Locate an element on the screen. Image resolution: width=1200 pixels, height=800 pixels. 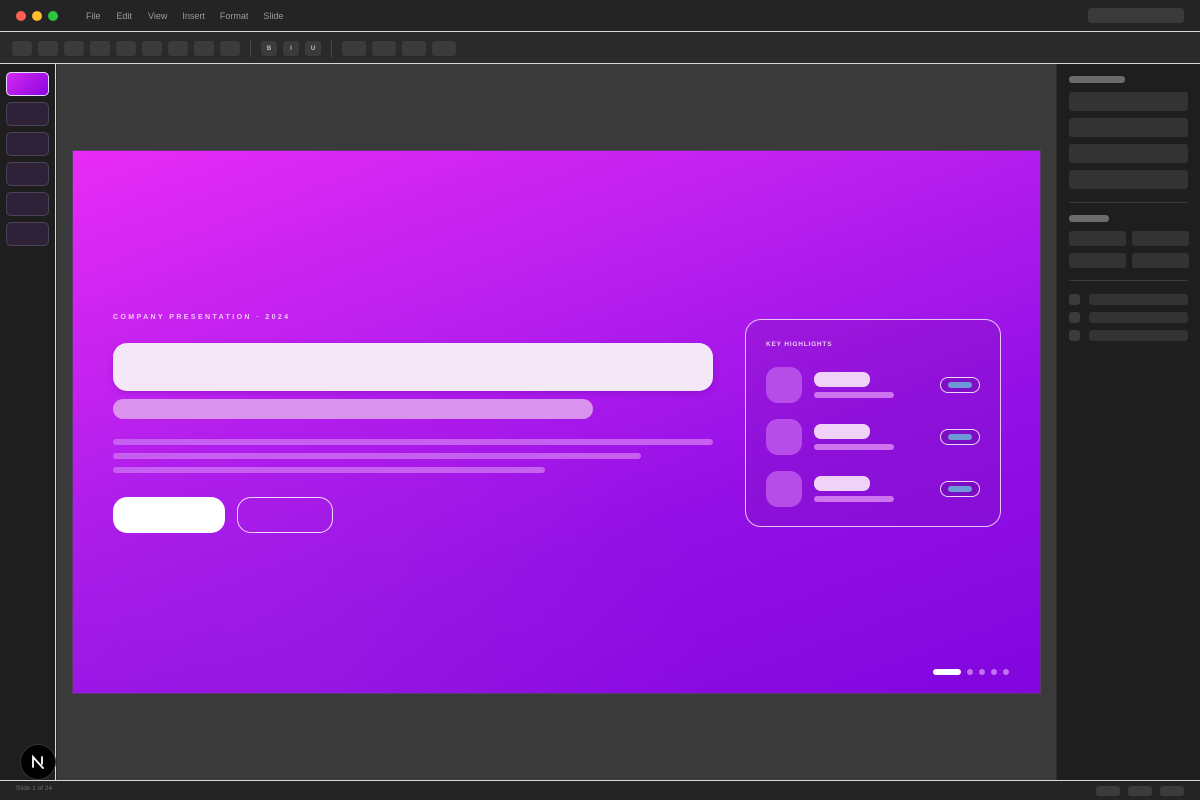
status-bar: Slide 1 of 24 is located at coordinates (600, 790).